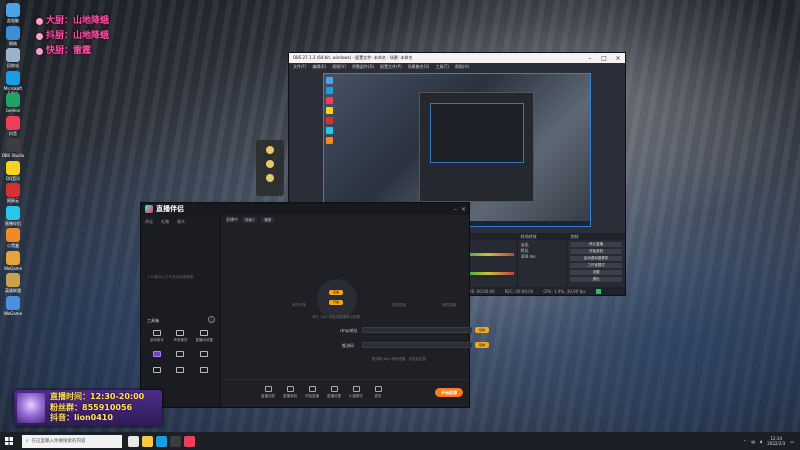 Image resolution: width=800 pixels, height=450 pixels. I want to click on exit-button: 退出, so click(596, 279).